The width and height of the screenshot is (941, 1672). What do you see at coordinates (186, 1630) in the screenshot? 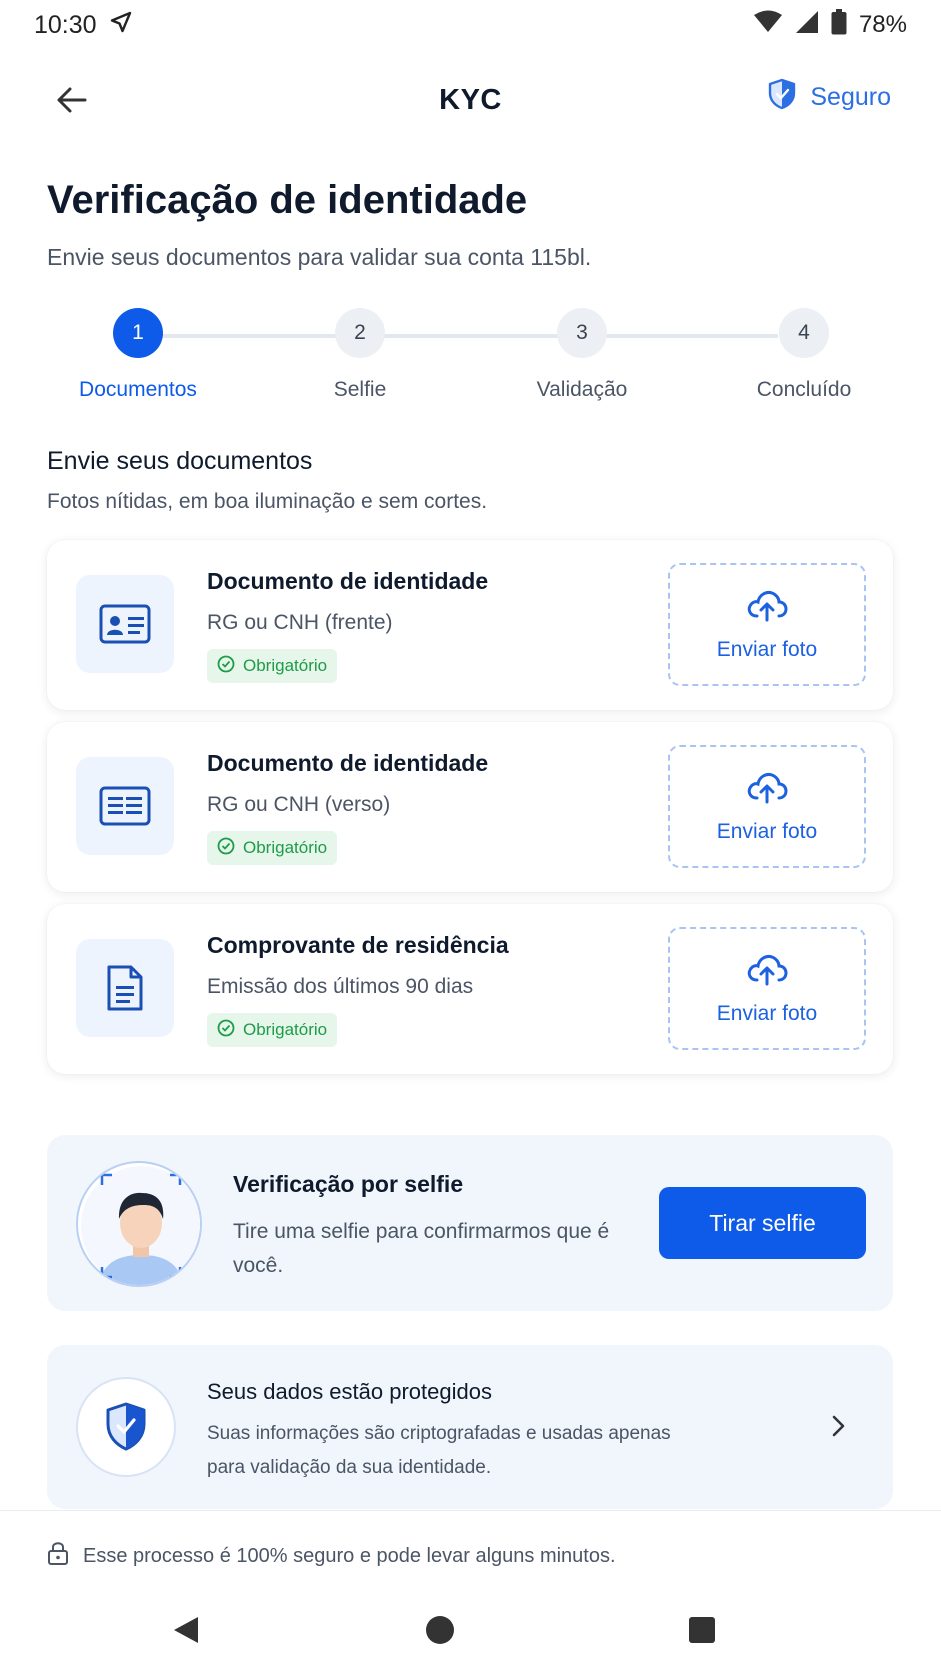
I see `nav-back-icon` at bounding box center [186, 1630].